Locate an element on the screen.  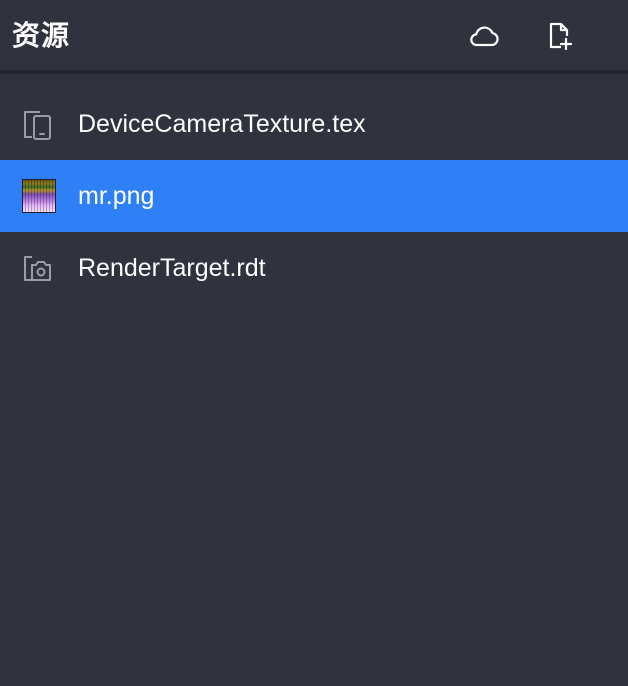
file-plus-icon is located at coordinates (560, 38).